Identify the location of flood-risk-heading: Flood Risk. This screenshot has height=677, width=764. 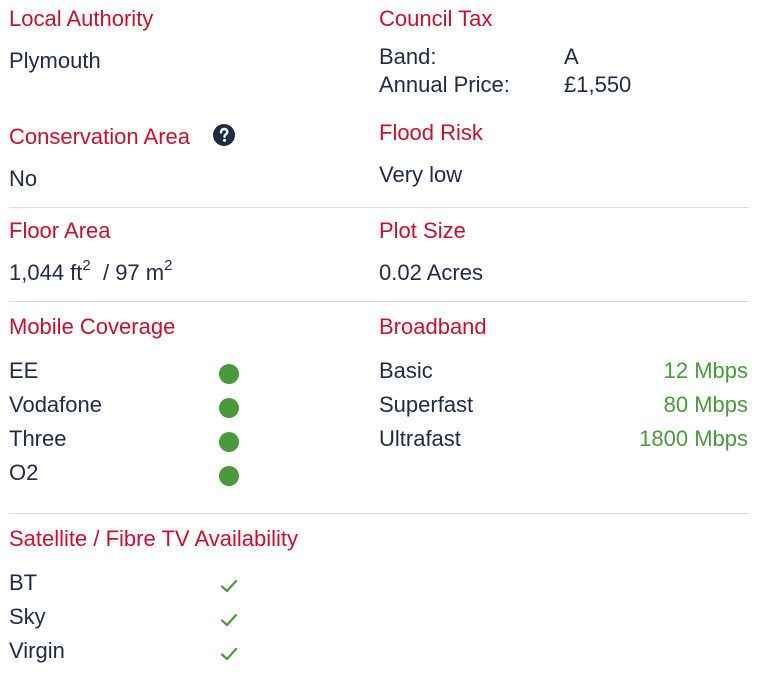
(431, 132).